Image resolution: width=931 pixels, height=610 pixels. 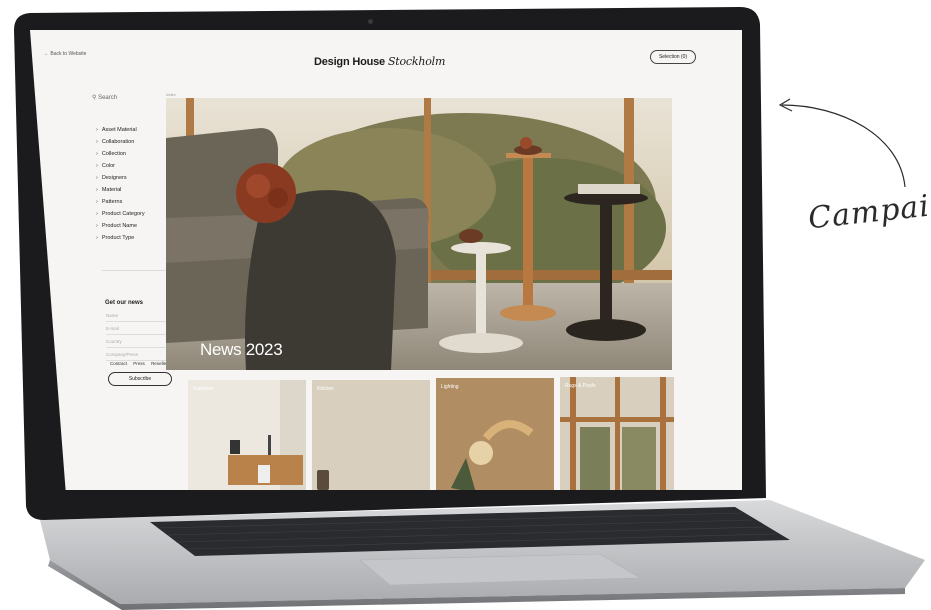 What do you see at coordinates (118, 363) in the screenshot?
I see `role-option-contract: Contract` at bounding box center [118, 363].